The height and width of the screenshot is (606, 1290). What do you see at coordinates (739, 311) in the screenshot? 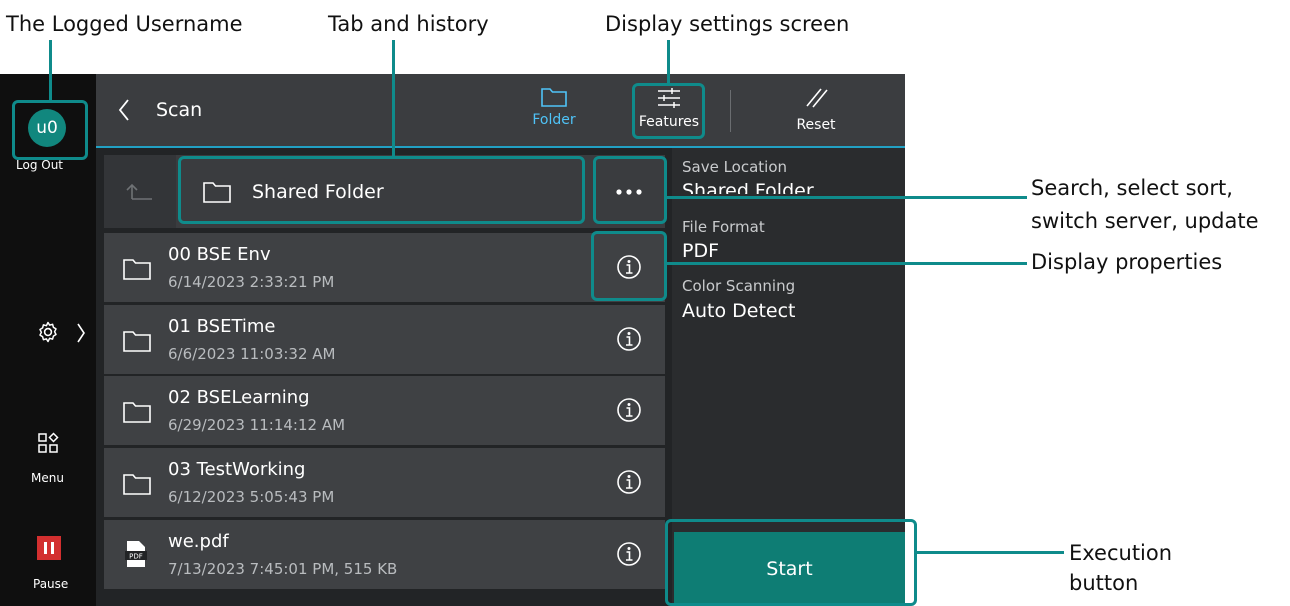
I see `color-scanning-value: Auto Detect` at bounding box center [739, 311].